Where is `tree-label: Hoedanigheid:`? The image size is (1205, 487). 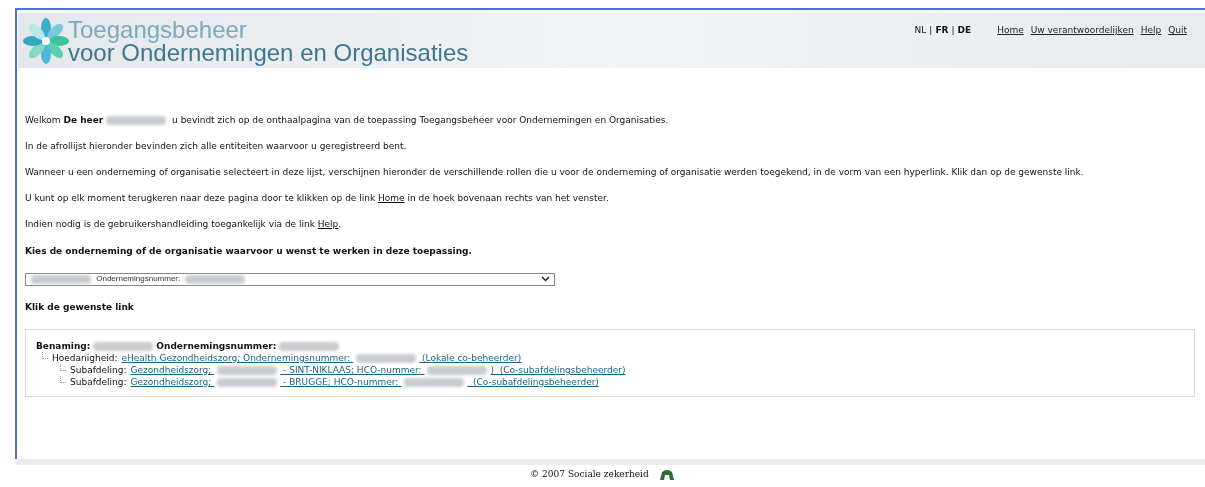 tree-label: Hoedanigheid: is located at coordinates (85, 358).